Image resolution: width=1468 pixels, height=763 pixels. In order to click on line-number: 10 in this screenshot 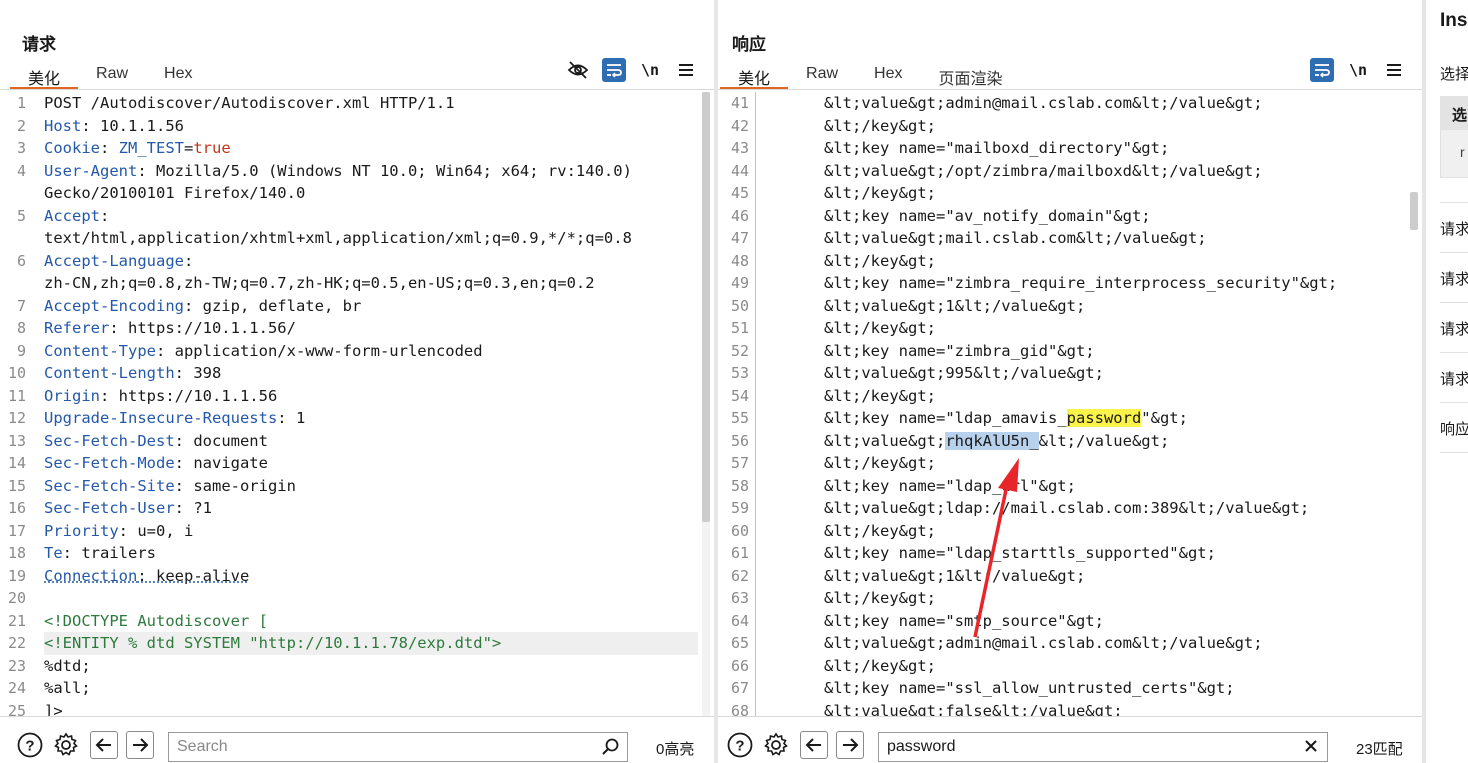, I will do `click(16, 373)`.